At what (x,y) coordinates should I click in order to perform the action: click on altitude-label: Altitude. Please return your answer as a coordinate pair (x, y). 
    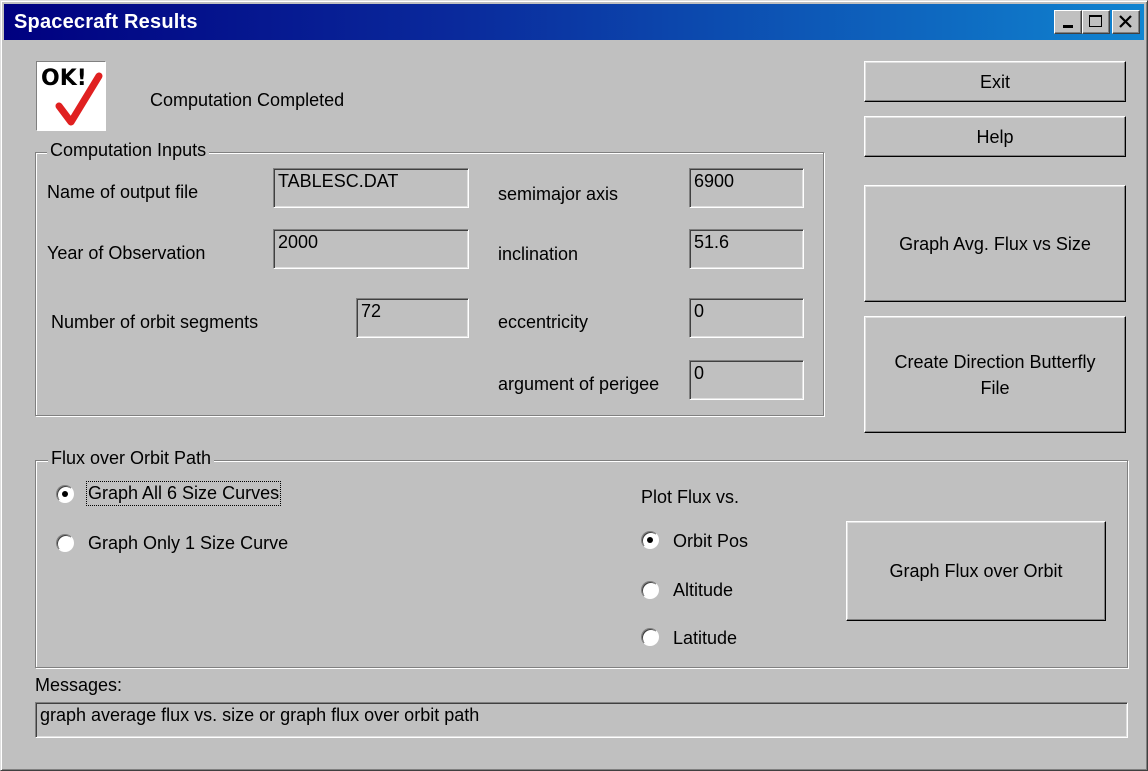
    Looking at the image, I should click on (703, 590).